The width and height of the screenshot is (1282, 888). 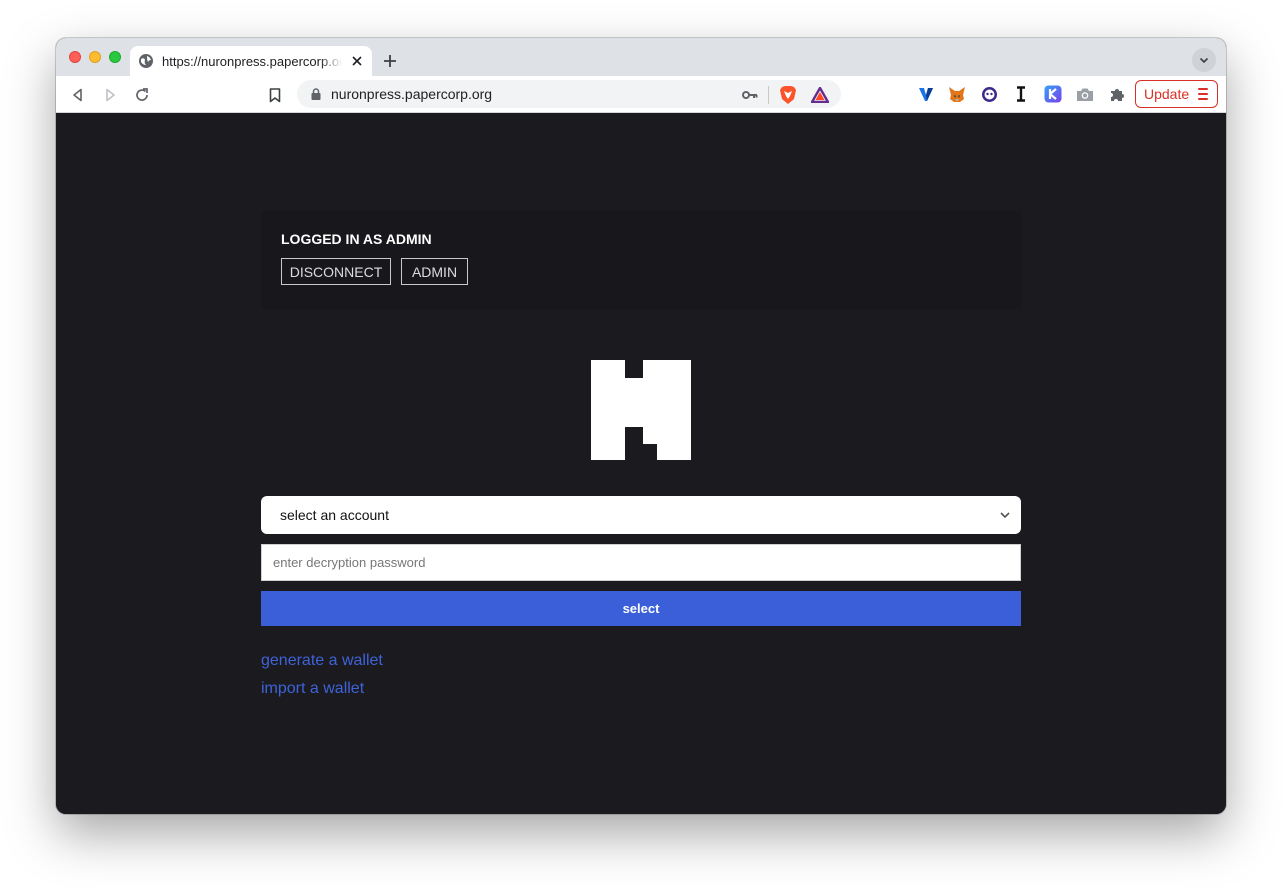 I want to click on import-wallet-link: import a wallet, so click(x=312, y=689).